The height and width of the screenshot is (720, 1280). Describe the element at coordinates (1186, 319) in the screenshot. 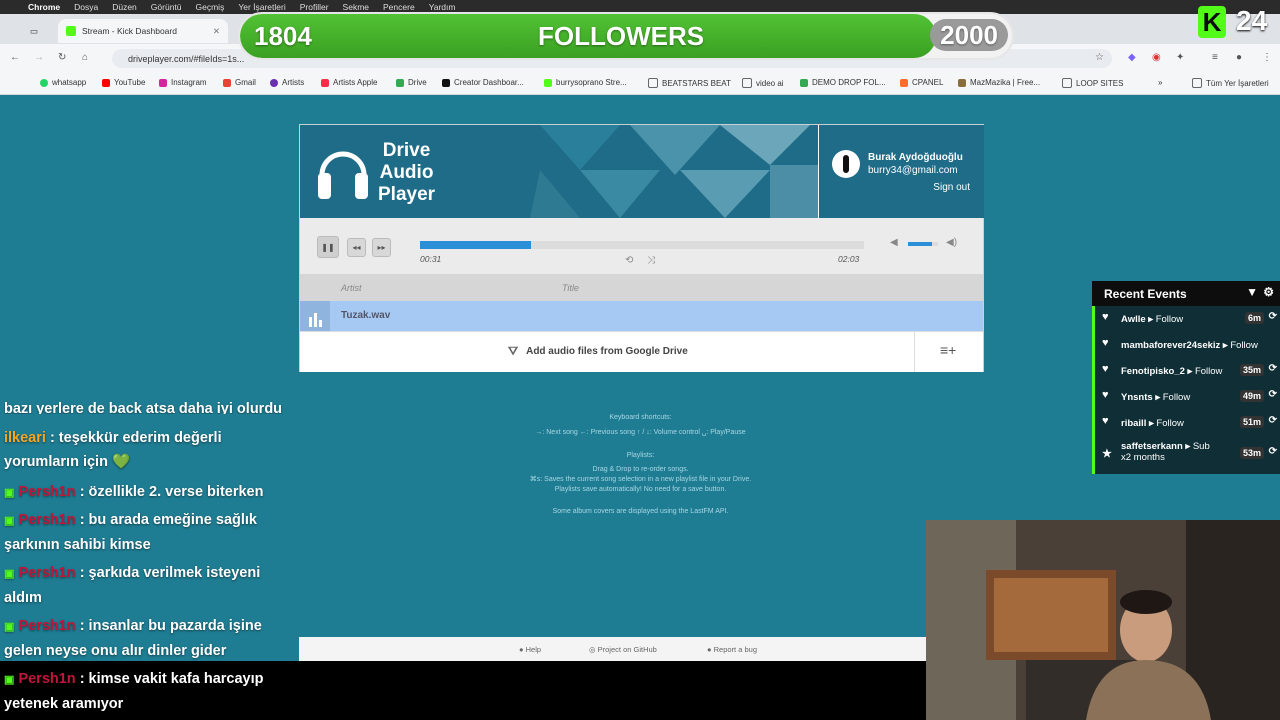

I see `event-item: ♥ Awlle ▸ Follow 6m ⟳` at that location.